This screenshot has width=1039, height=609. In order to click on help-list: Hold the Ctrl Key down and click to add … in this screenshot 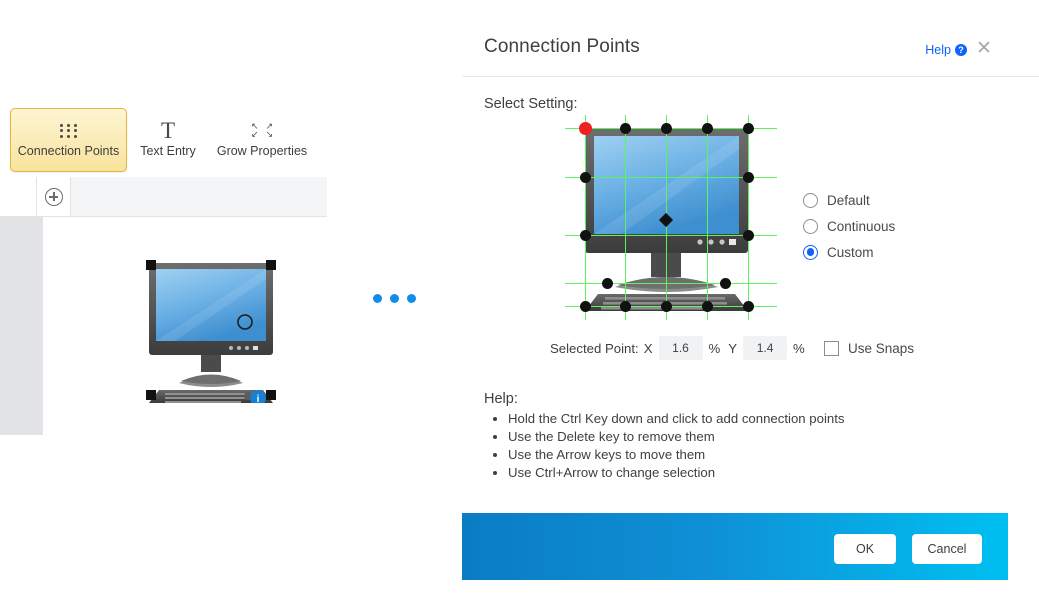, I will do `click(664, 446)`.